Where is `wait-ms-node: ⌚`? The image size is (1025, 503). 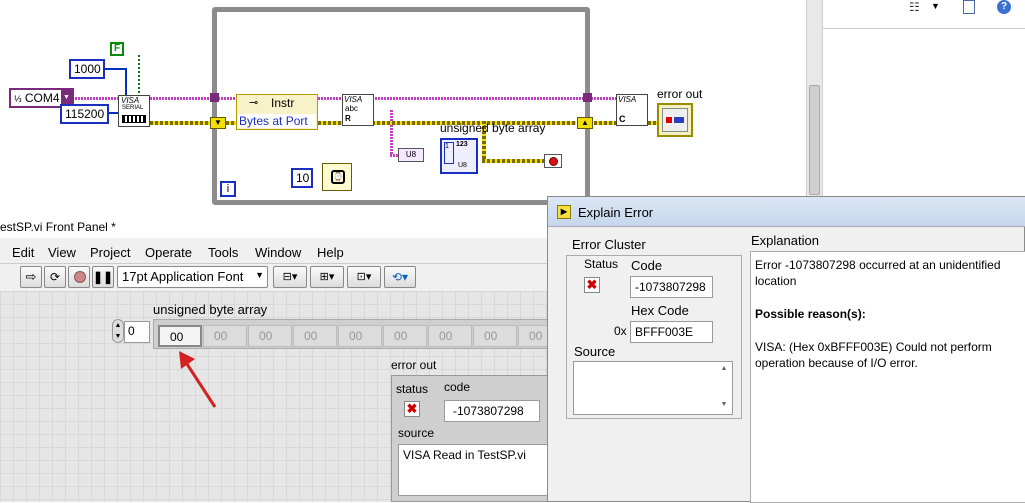
wait-ms-node: ⌚ is located at coordinates (337, 177).